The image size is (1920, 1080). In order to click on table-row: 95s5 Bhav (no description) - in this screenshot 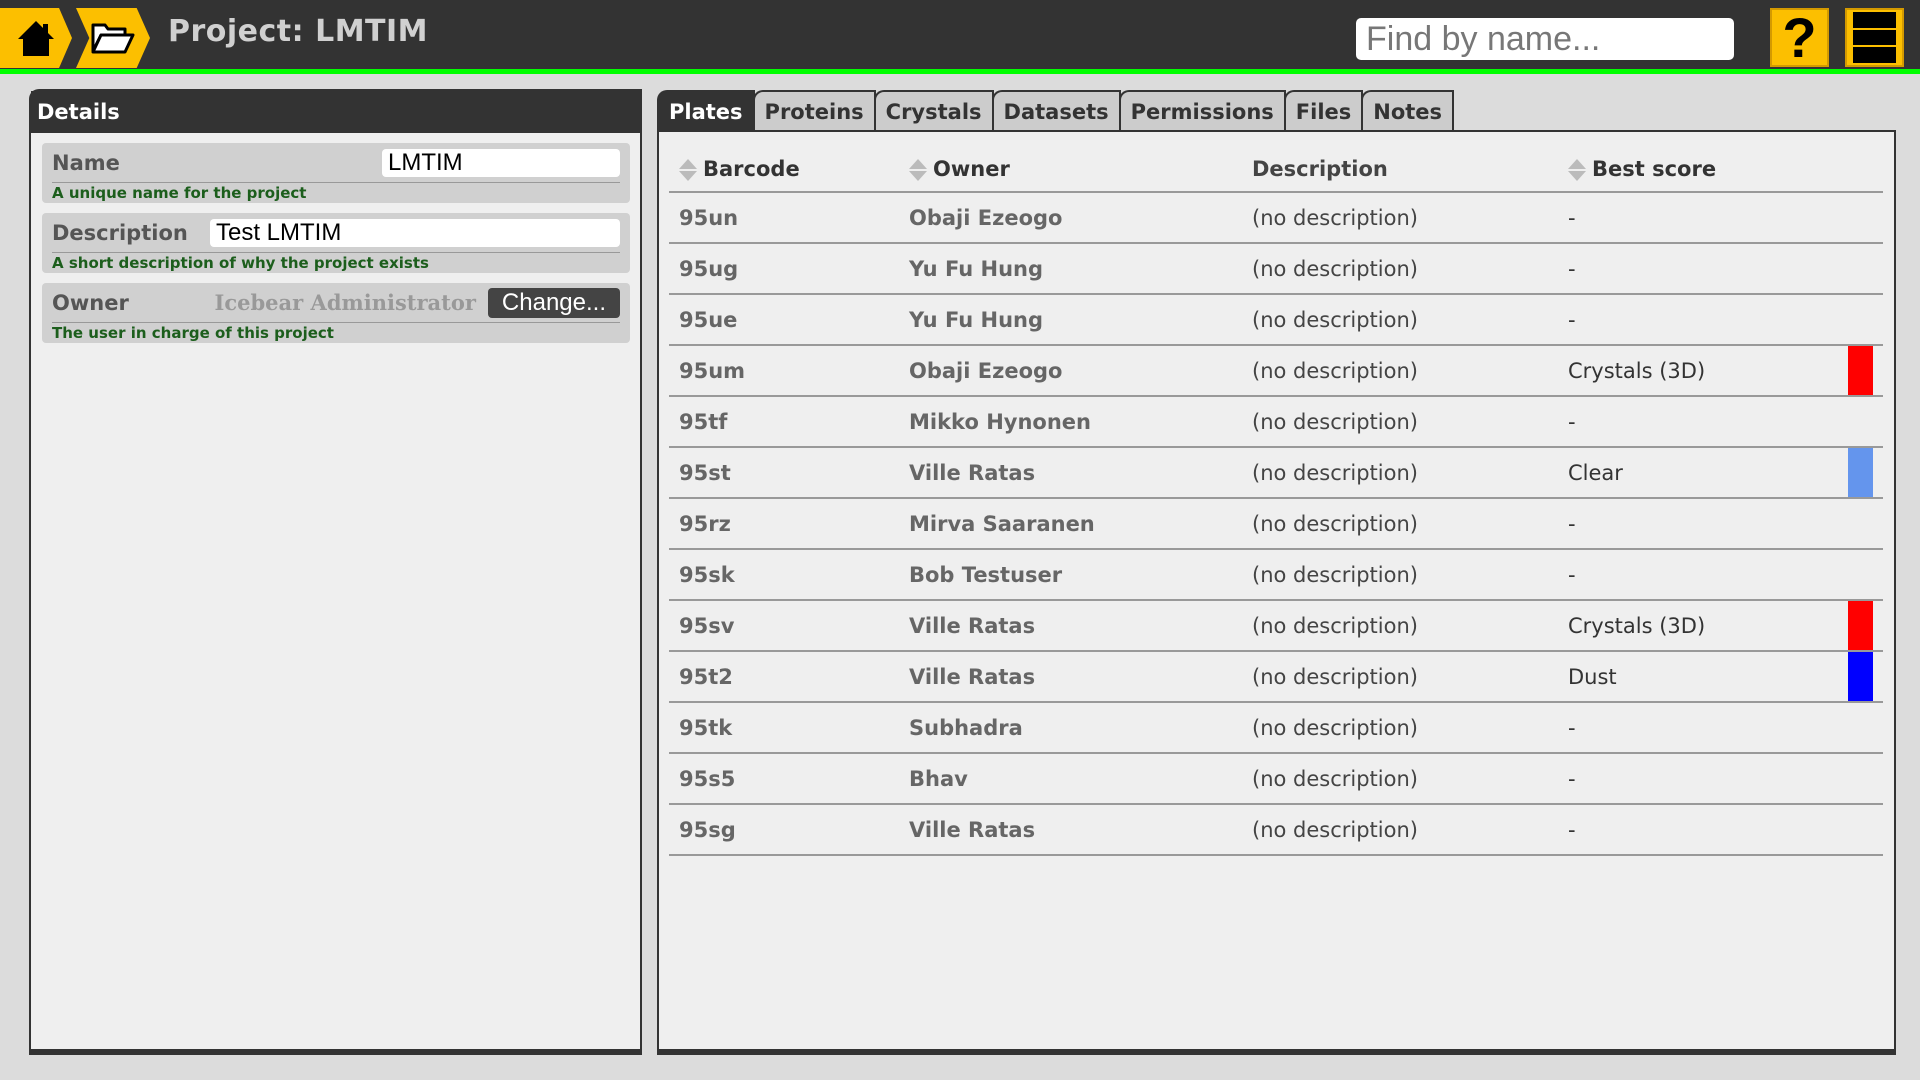, I will do `click(1276, 779)`.